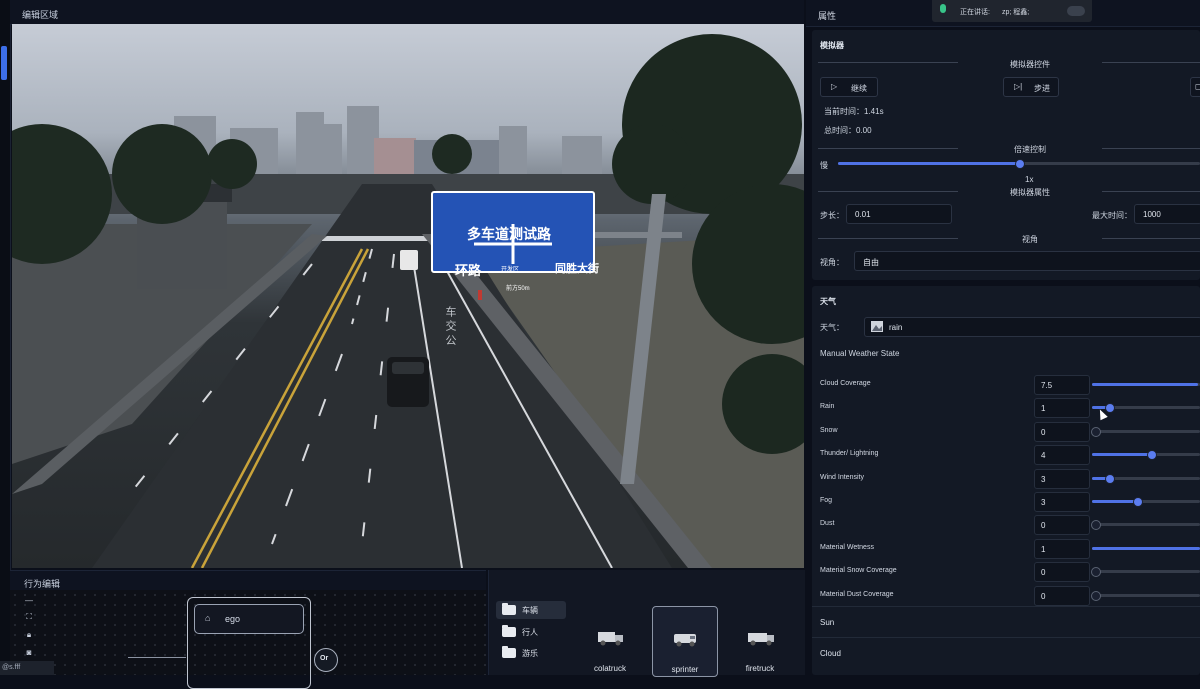 The width and height of the screenshot is (1200, 689). I want to click on category-vehicles: 车辆, so click(531, 610).